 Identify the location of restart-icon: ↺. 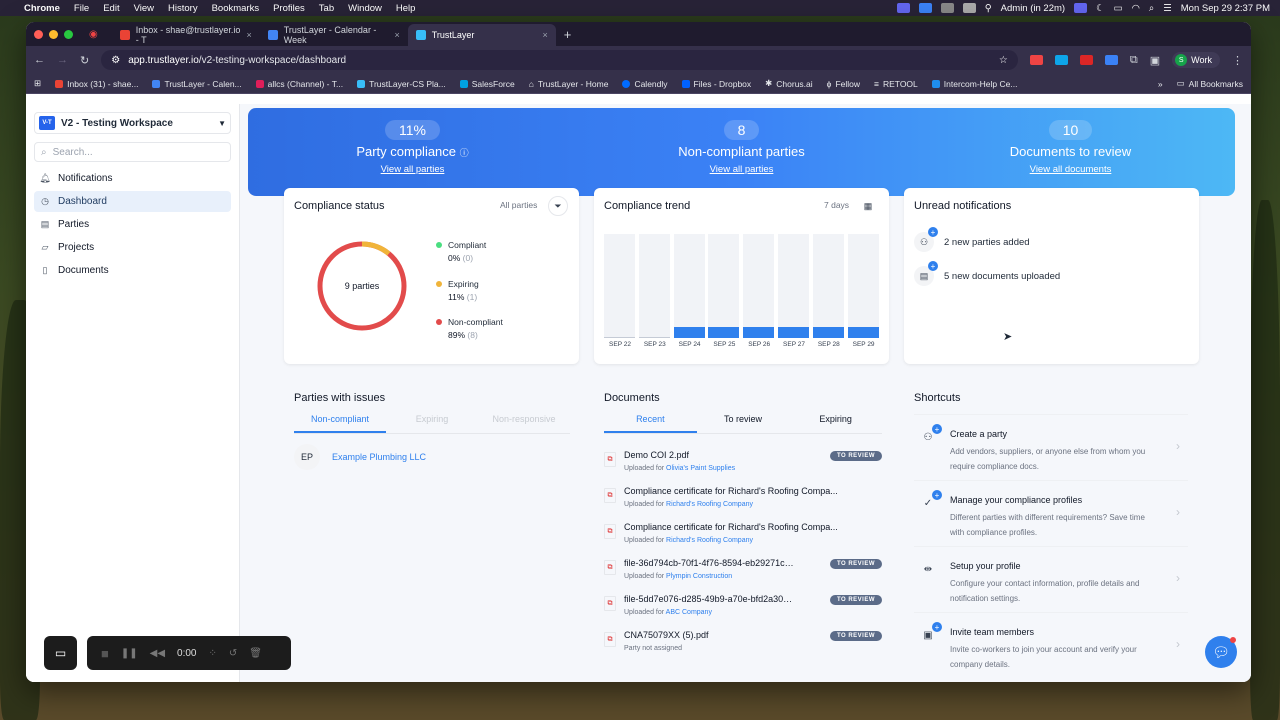
(233, 653).